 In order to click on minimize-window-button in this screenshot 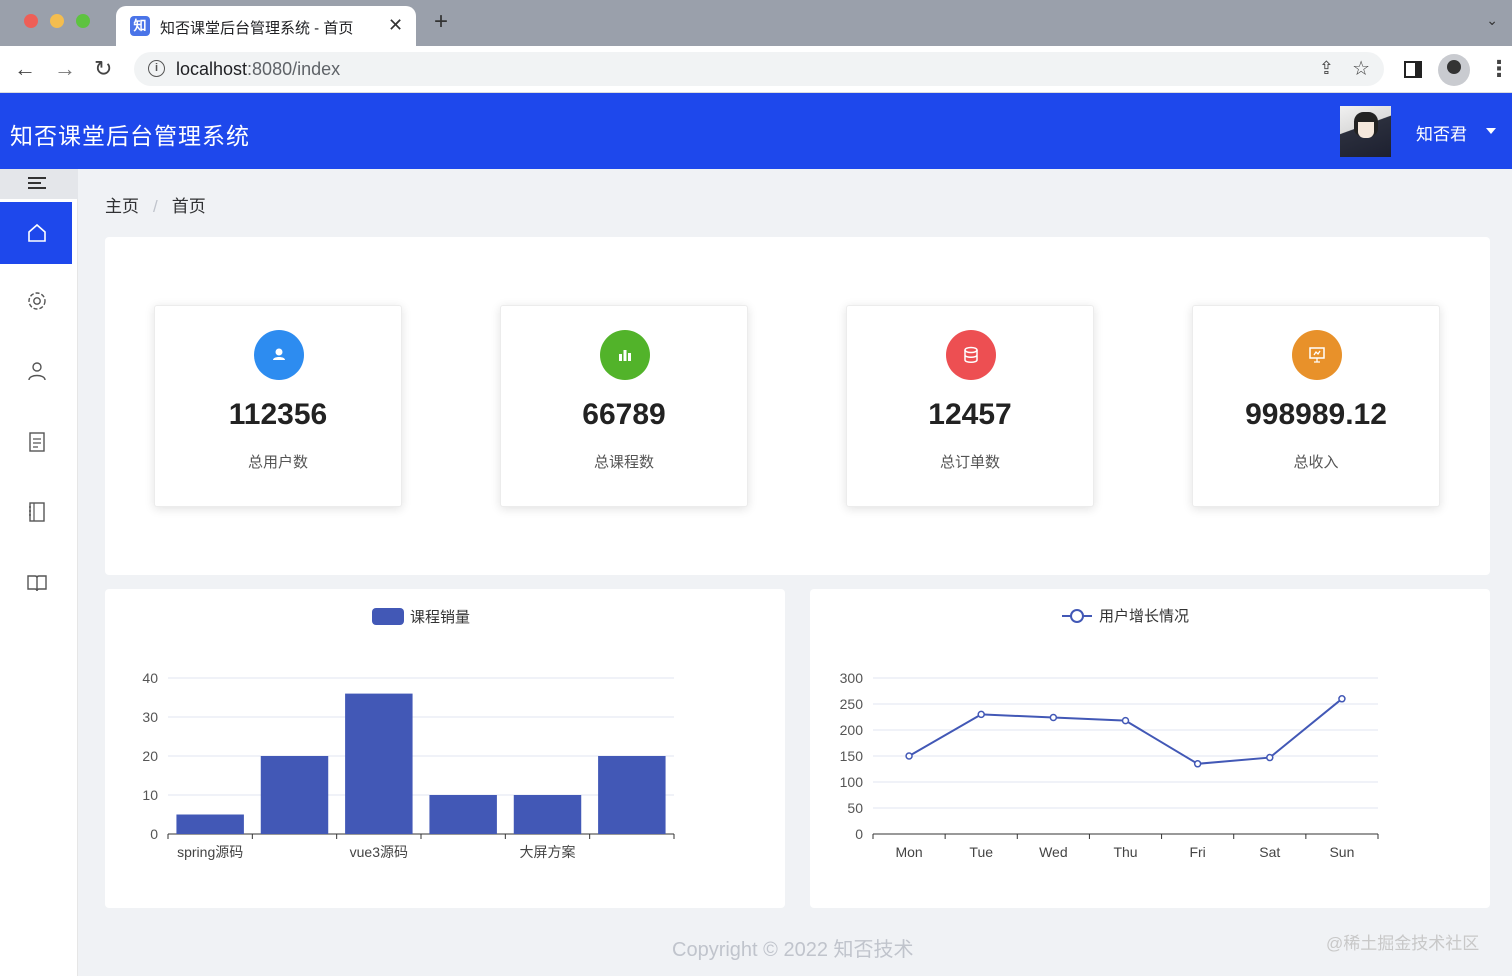, I will do `click(57, 21)`.